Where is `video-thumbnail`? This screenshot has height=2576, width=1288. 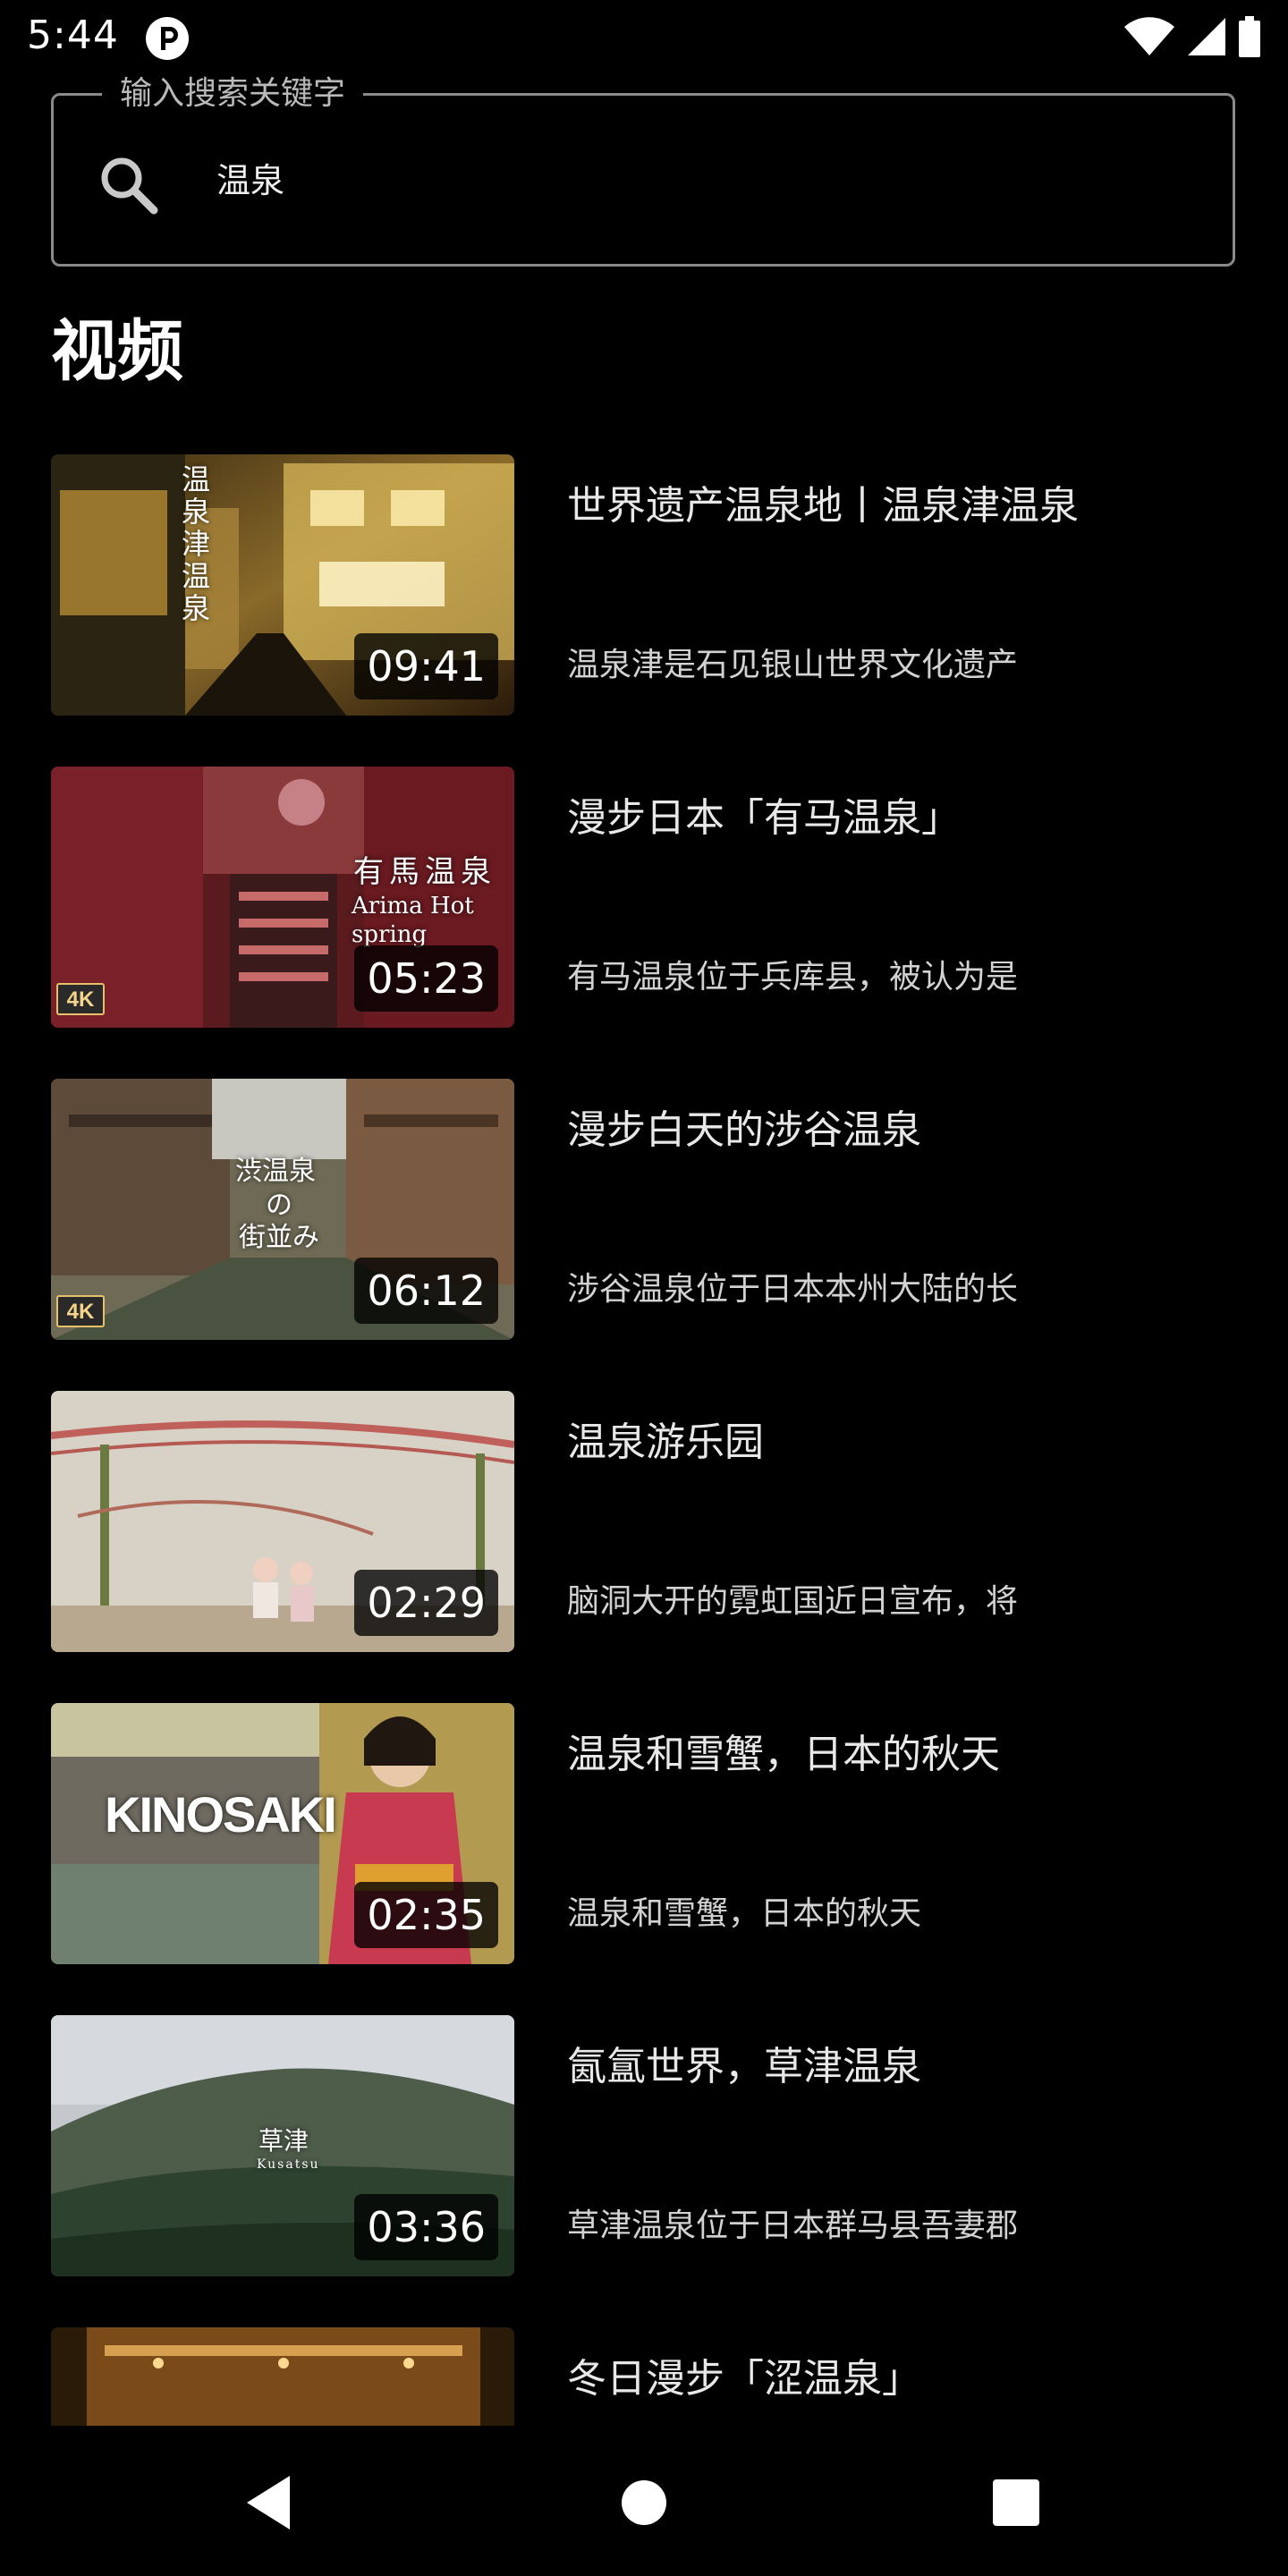
video-thumbnail is located at coordinates (282, 2376).